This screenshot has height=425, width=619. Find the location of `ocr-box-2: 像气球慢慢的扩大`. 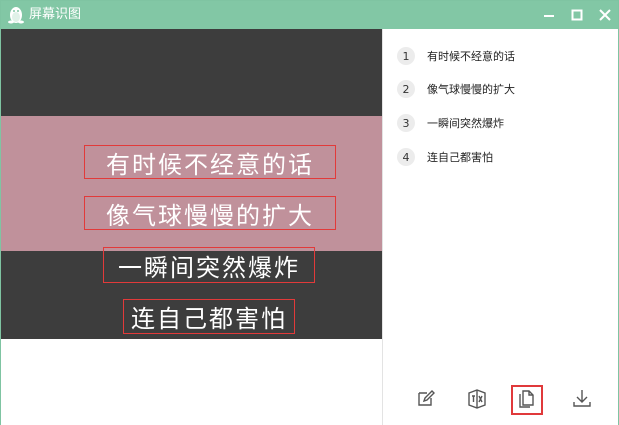

ocr-box-2: 像气球慢慢的扩大 is located at coordinates (210, 213).